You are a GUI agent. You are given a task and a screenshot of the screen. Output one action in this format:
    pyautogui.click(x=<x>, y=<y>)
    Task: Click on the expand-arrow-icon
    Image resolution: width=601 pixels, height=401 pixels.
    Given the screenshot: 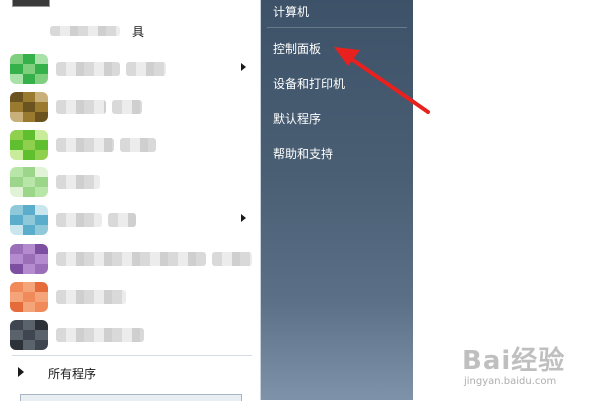 What is the action you would take?
    pyautogui.click(x=21, y=372)
    